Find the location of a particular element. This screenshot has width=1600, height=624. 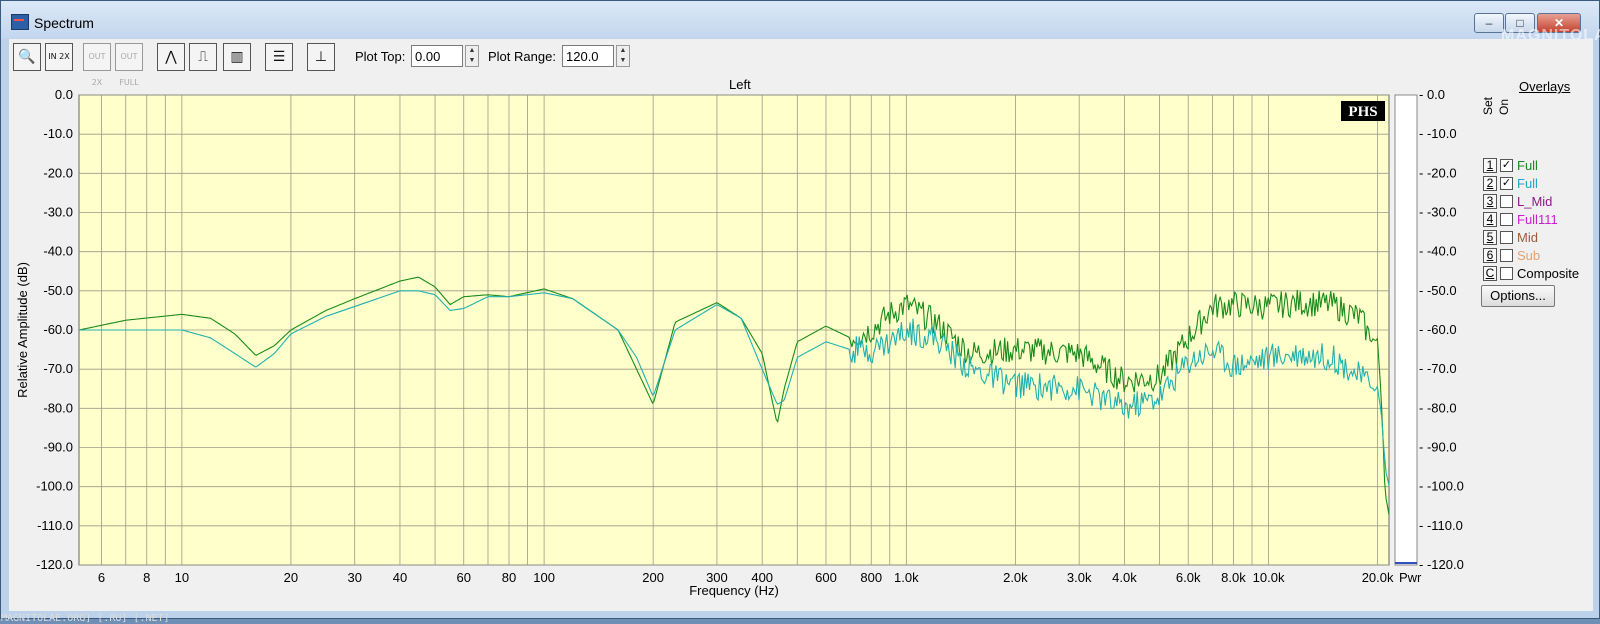

overlay-set-button: 1 is located at coordinates (1490, 165).